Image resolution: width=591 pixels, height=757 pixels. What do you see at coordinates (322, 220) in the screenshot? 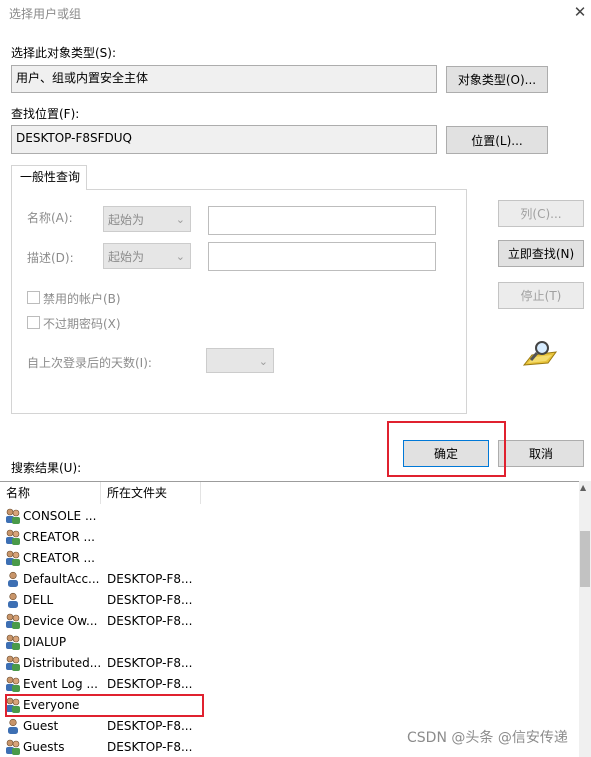
I see `name-input` at bounding box center [322, 220].